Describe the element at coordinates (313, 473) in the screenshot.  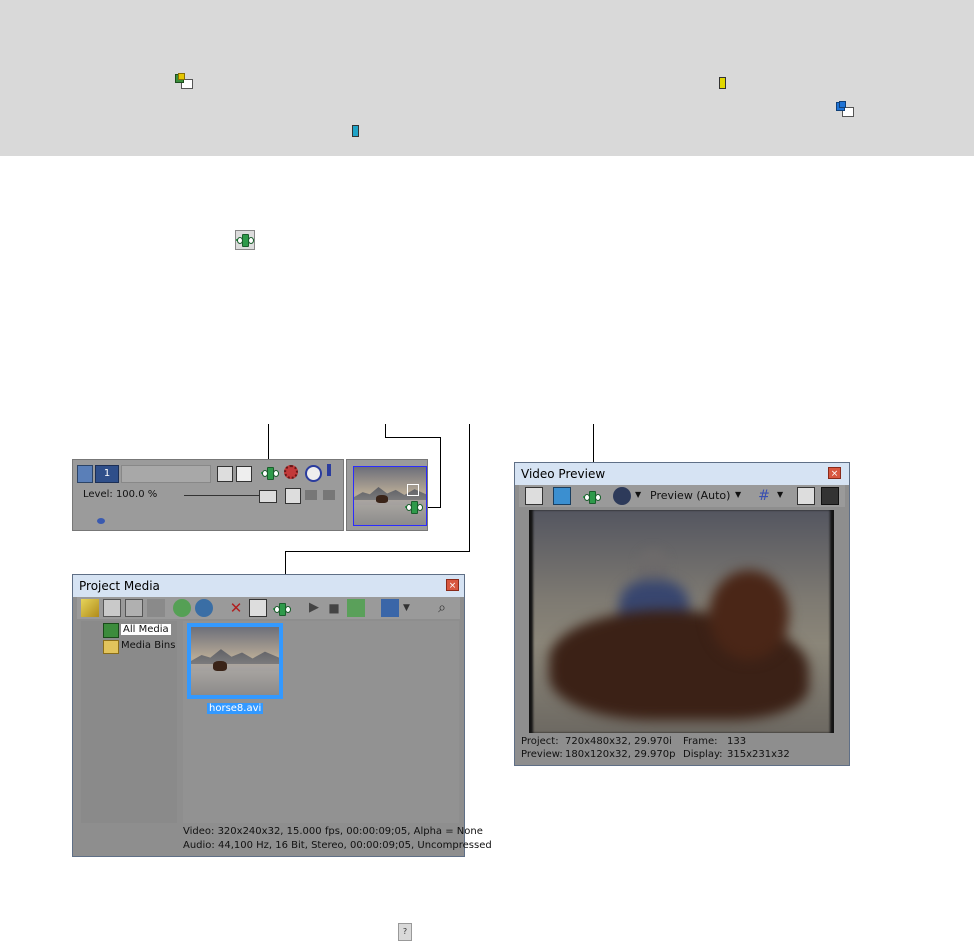
I see `mute-icon` at that location.